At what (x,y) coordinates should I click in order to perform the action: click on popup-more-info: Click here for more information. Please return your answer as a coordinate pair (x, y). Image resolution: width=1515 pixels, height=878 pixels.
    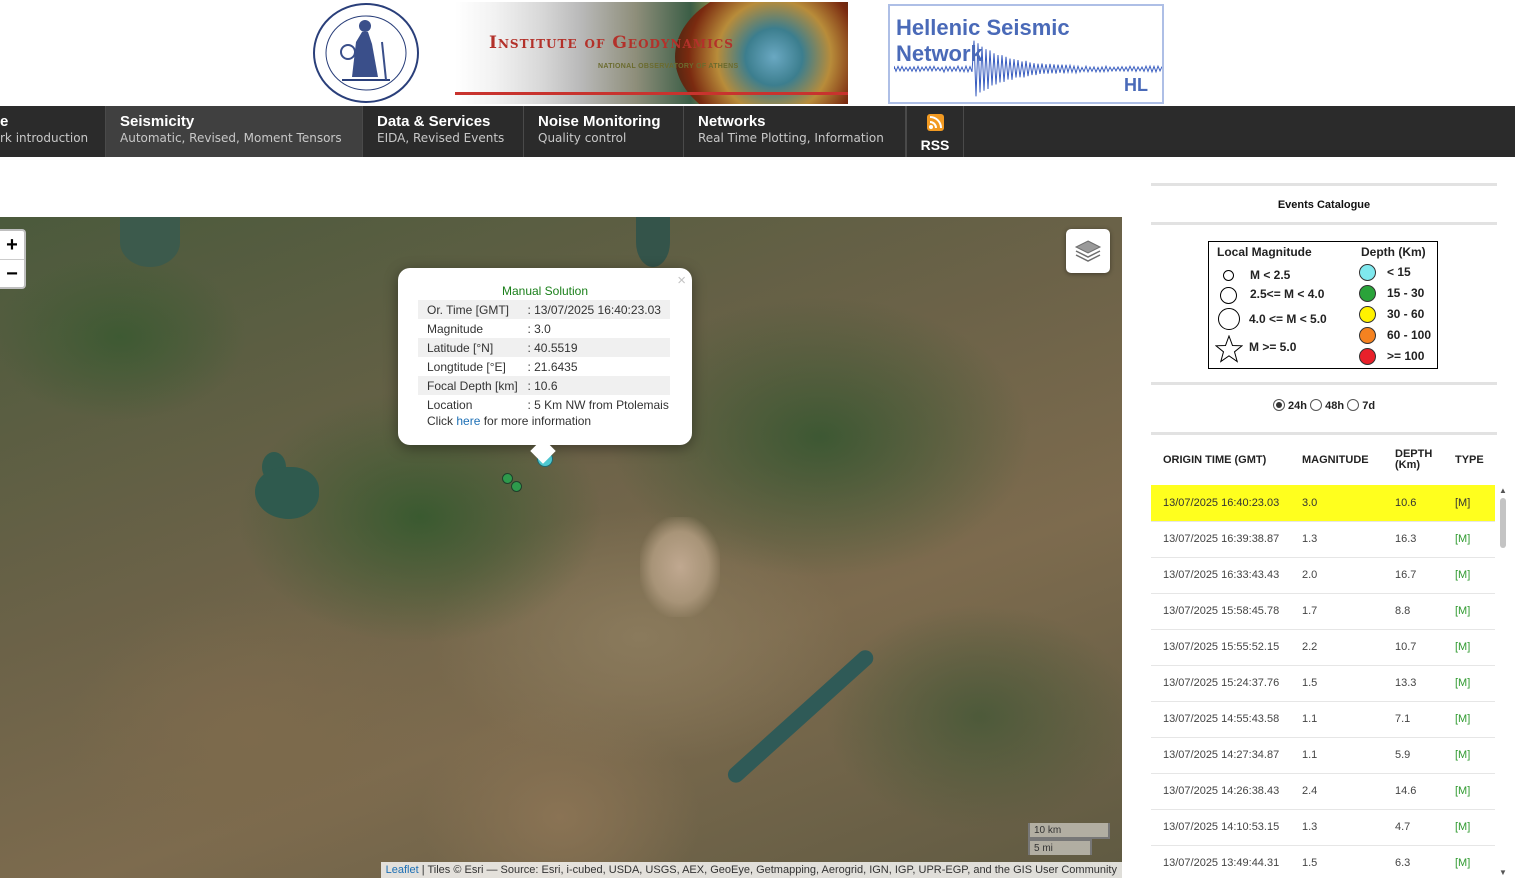
    Looking at the image, I should click on (509, 421).